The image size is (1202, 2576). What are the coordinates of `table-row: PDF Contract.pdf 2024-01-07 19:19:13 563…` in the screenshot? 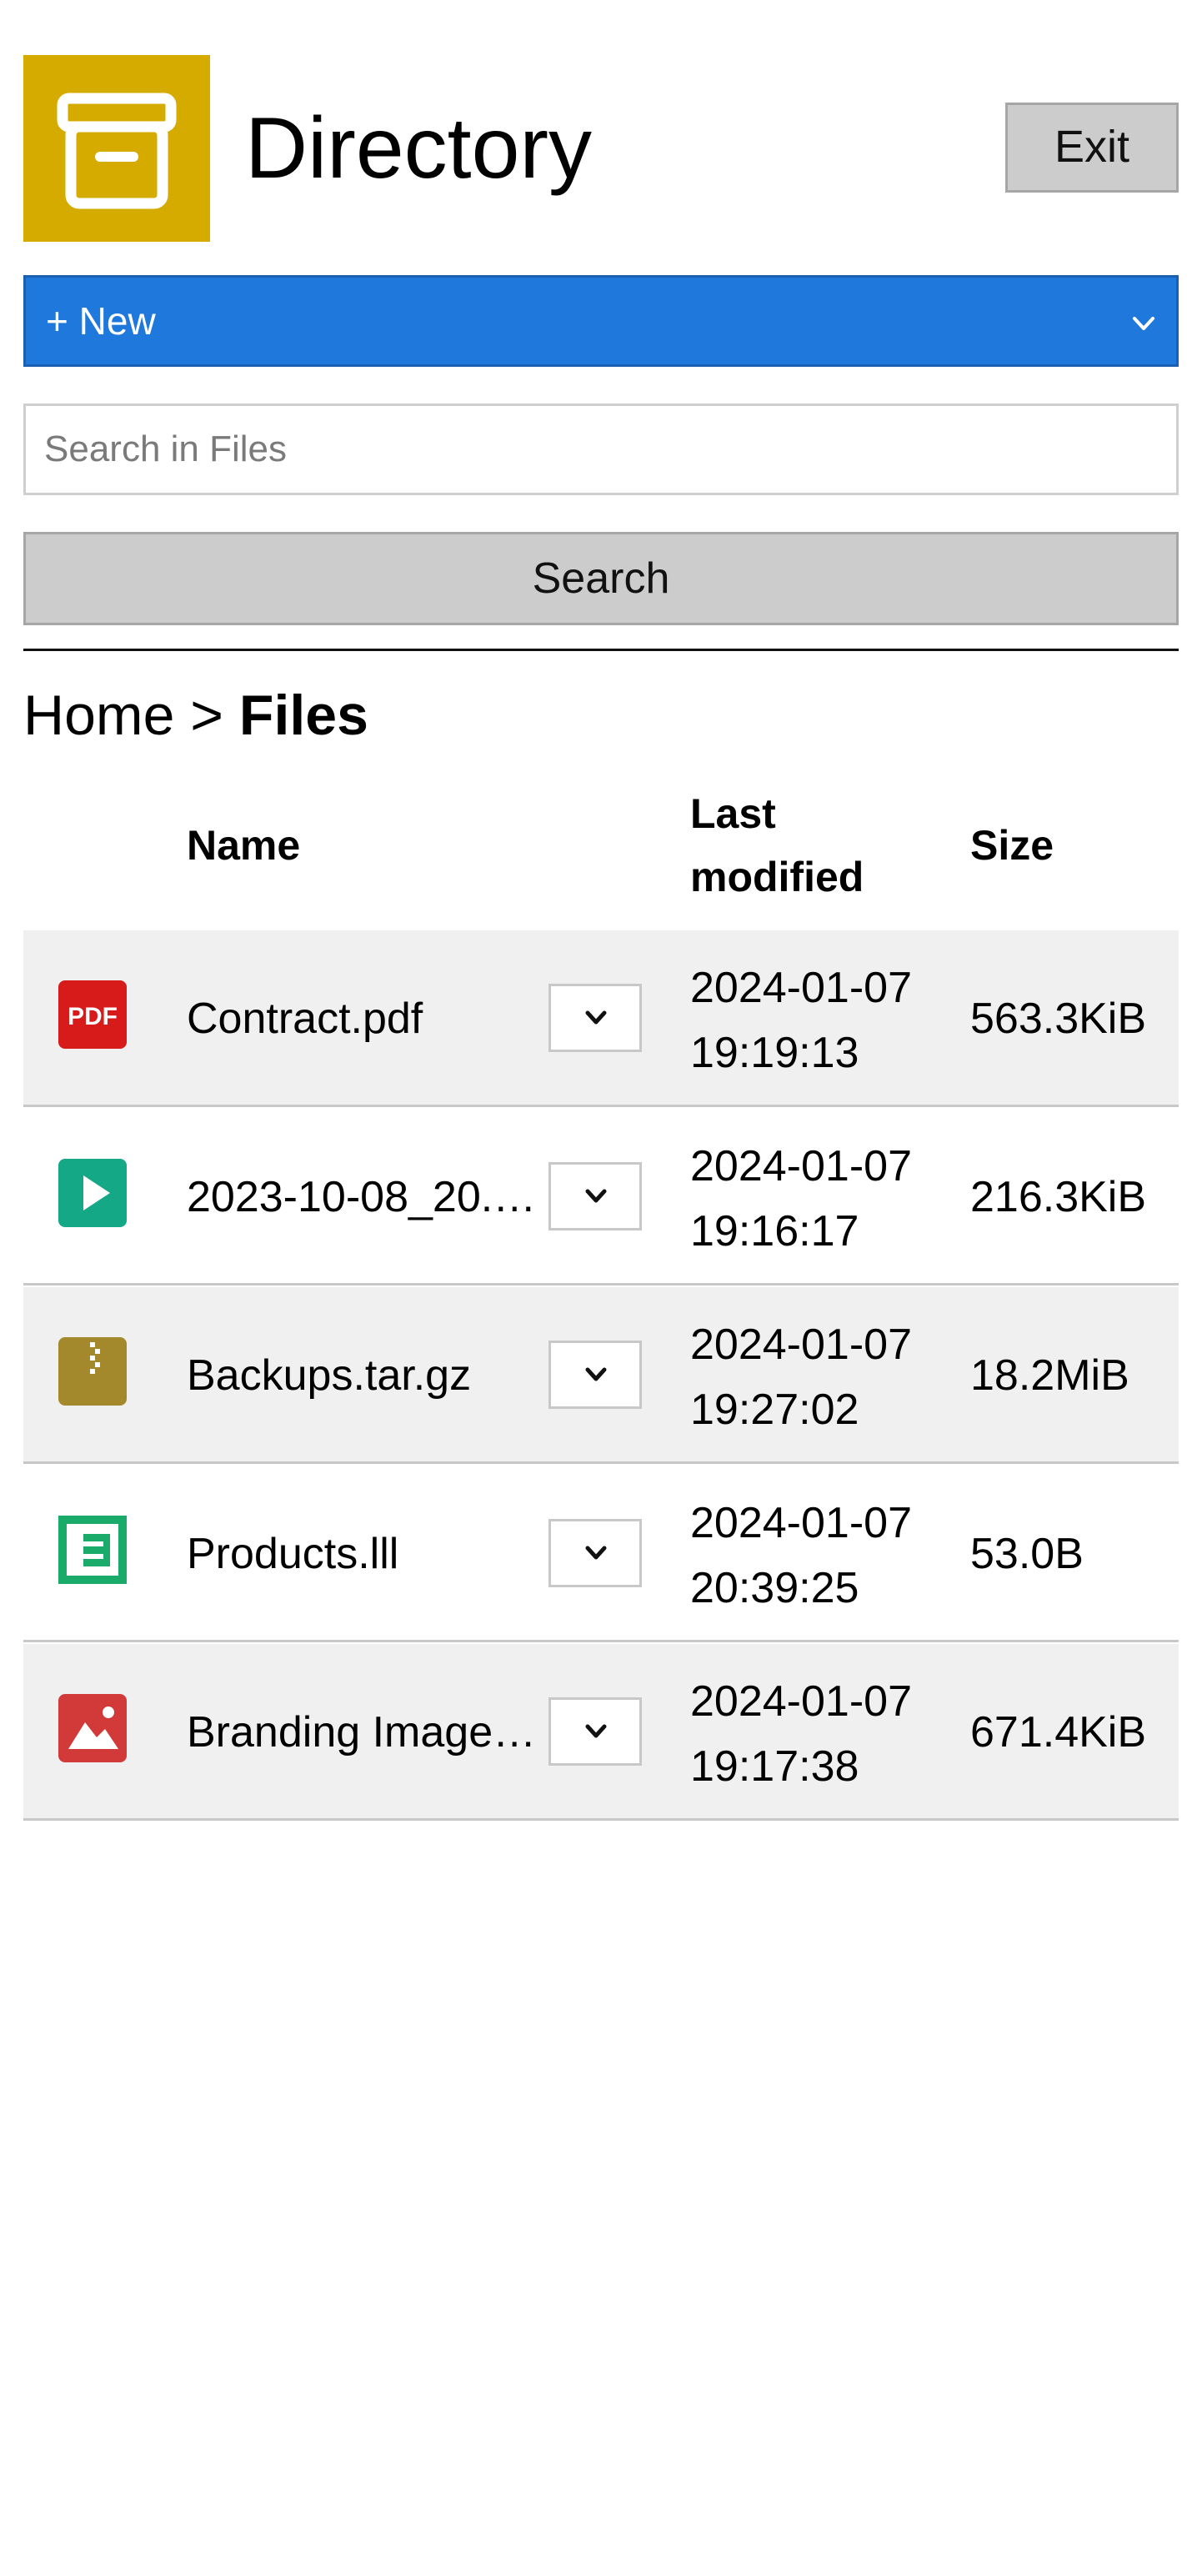 It's located at (601, 1018).